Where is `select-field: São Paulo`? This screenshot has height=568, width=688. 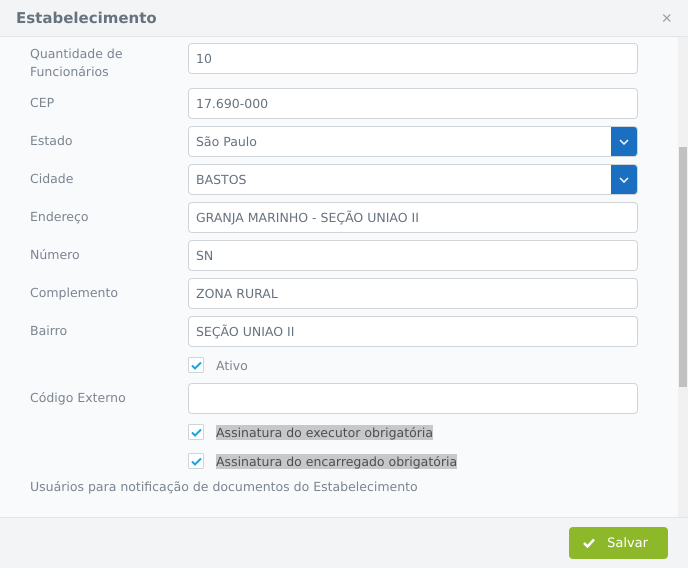 select-field: São Paulo is located at coordinates (413, 141).